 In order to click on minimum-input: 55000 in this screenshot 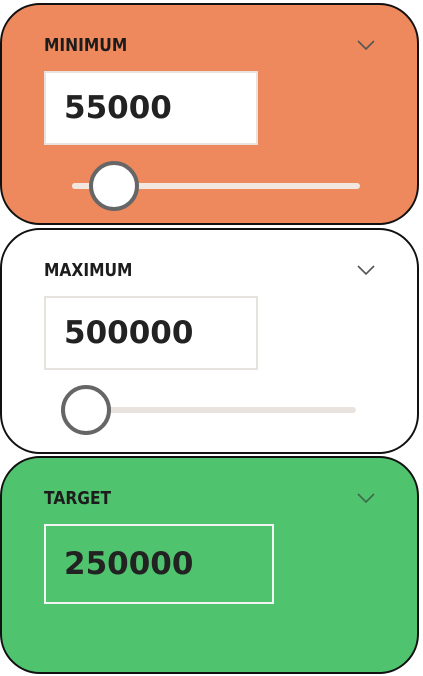, I will do `click(151, 108)`.